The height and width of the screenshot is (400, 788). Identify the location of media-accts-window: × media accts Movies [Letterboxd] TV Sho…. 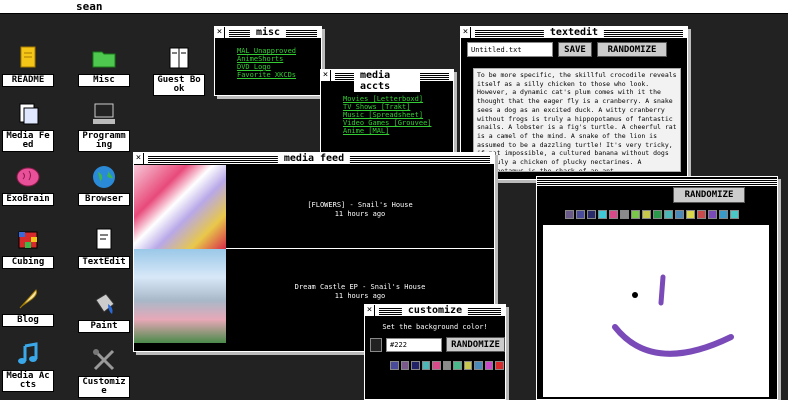
(387, 112).